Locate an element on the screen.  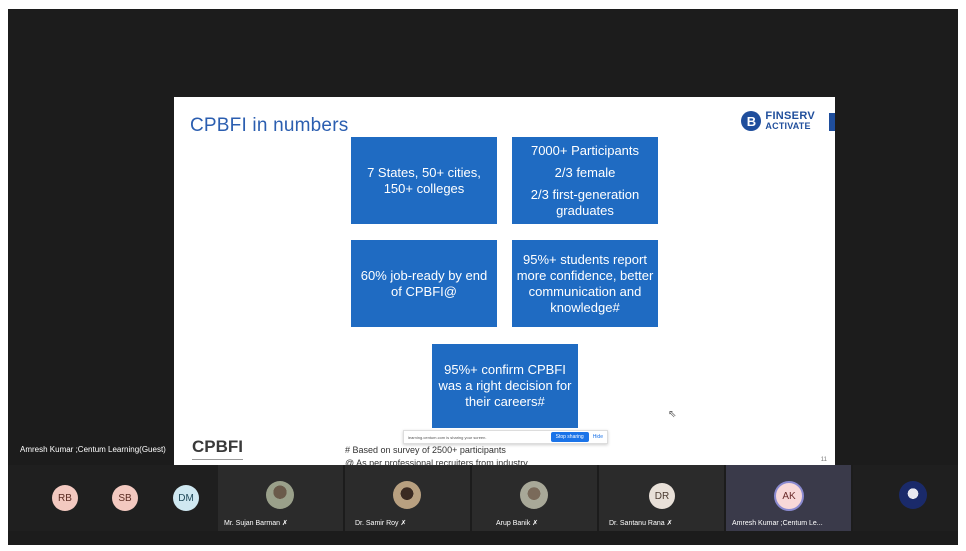
finserv-badge-icon: B is located at coordinates (751, 121).